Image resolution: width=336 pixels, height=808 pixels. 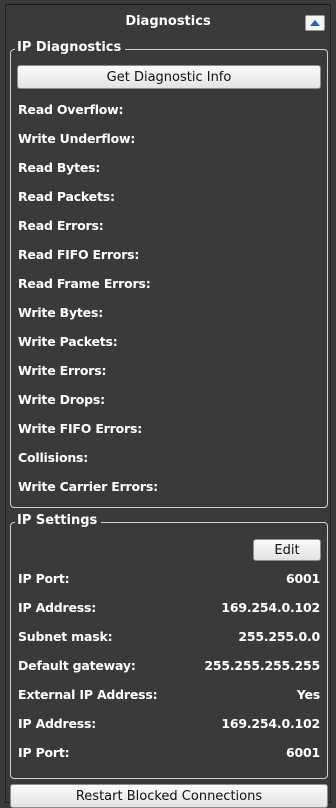 What do you see at coordinates (88, 486) in the screenshot?
I see `diag-label: Write Carrier Errors:` at bounding box center [88, 486].